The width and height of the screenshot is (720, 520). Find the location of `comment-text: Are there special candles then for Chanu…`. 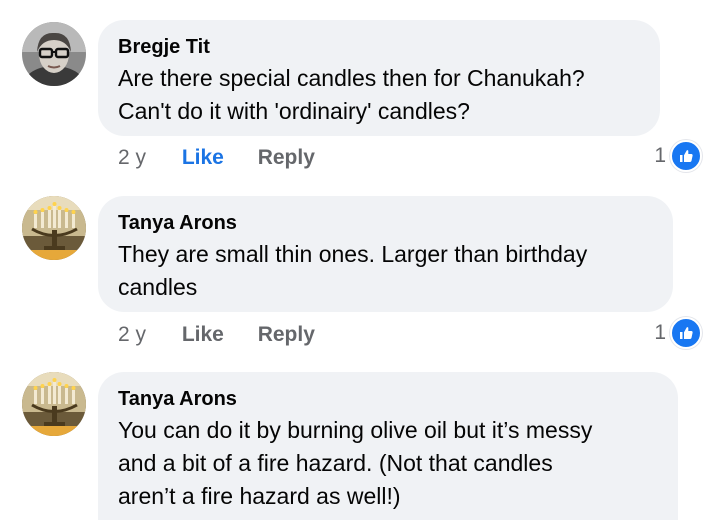

comment-text: Are there special candles then for Chanu… is located at coordinates (351, 94).